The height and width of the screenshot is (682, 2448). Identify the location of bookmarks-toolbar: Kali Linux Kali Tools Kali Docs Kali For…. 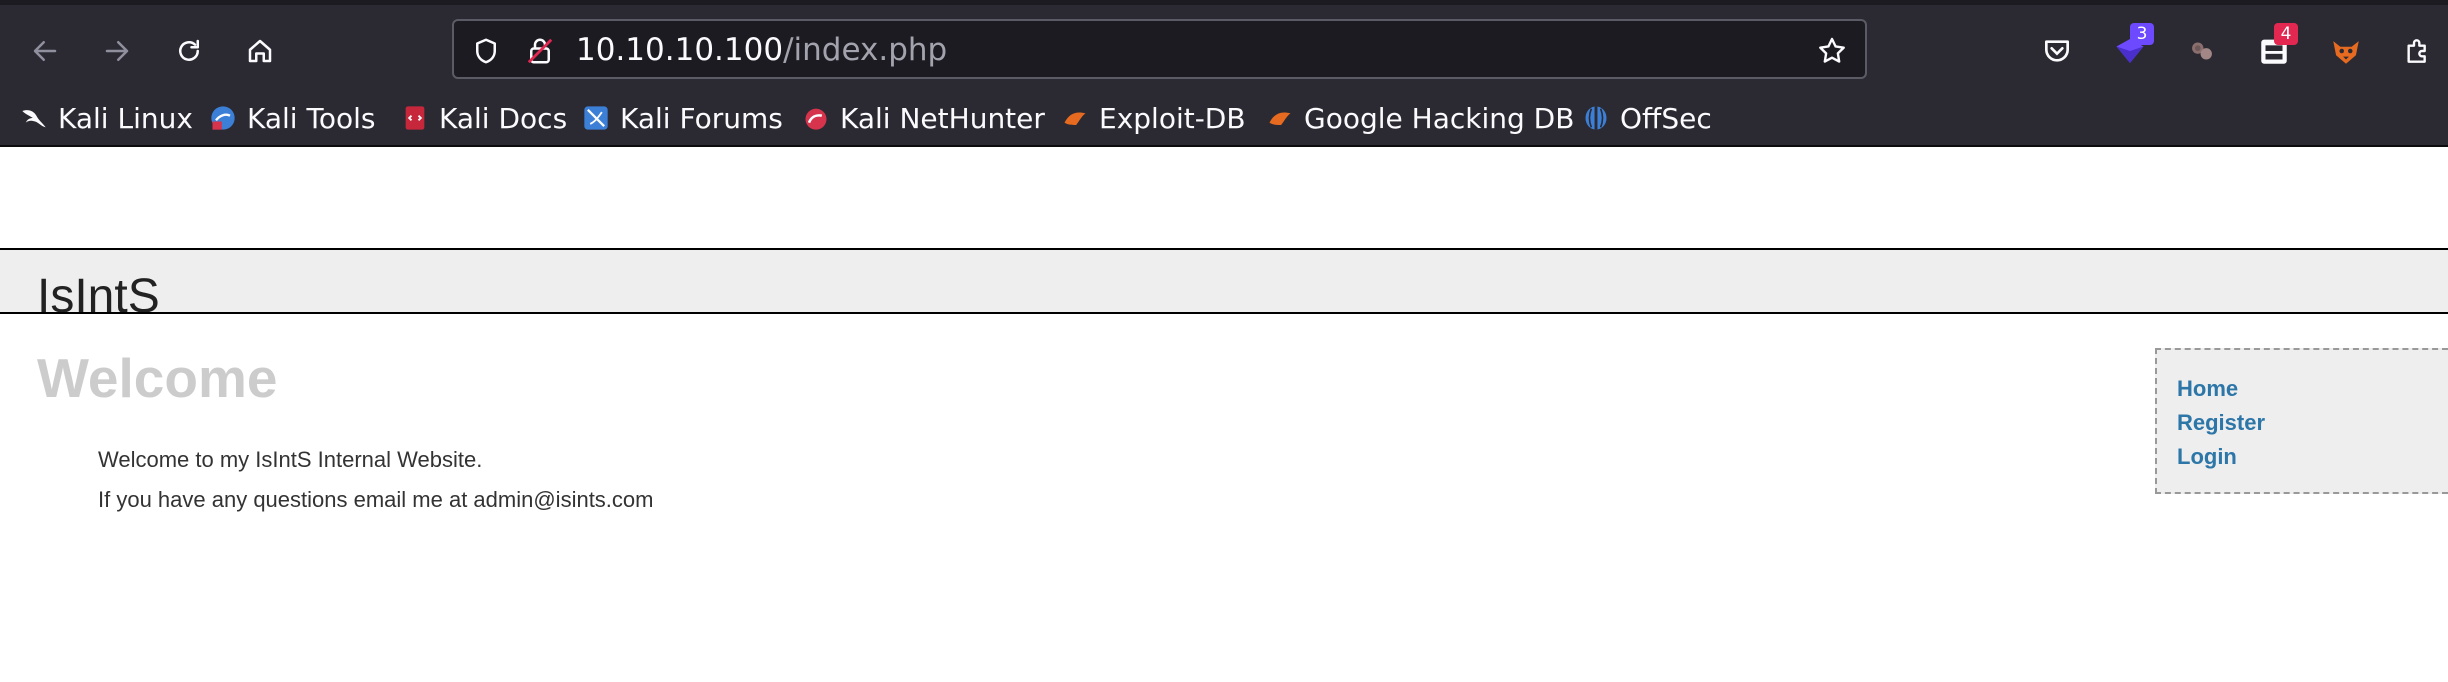
(1224, 118).